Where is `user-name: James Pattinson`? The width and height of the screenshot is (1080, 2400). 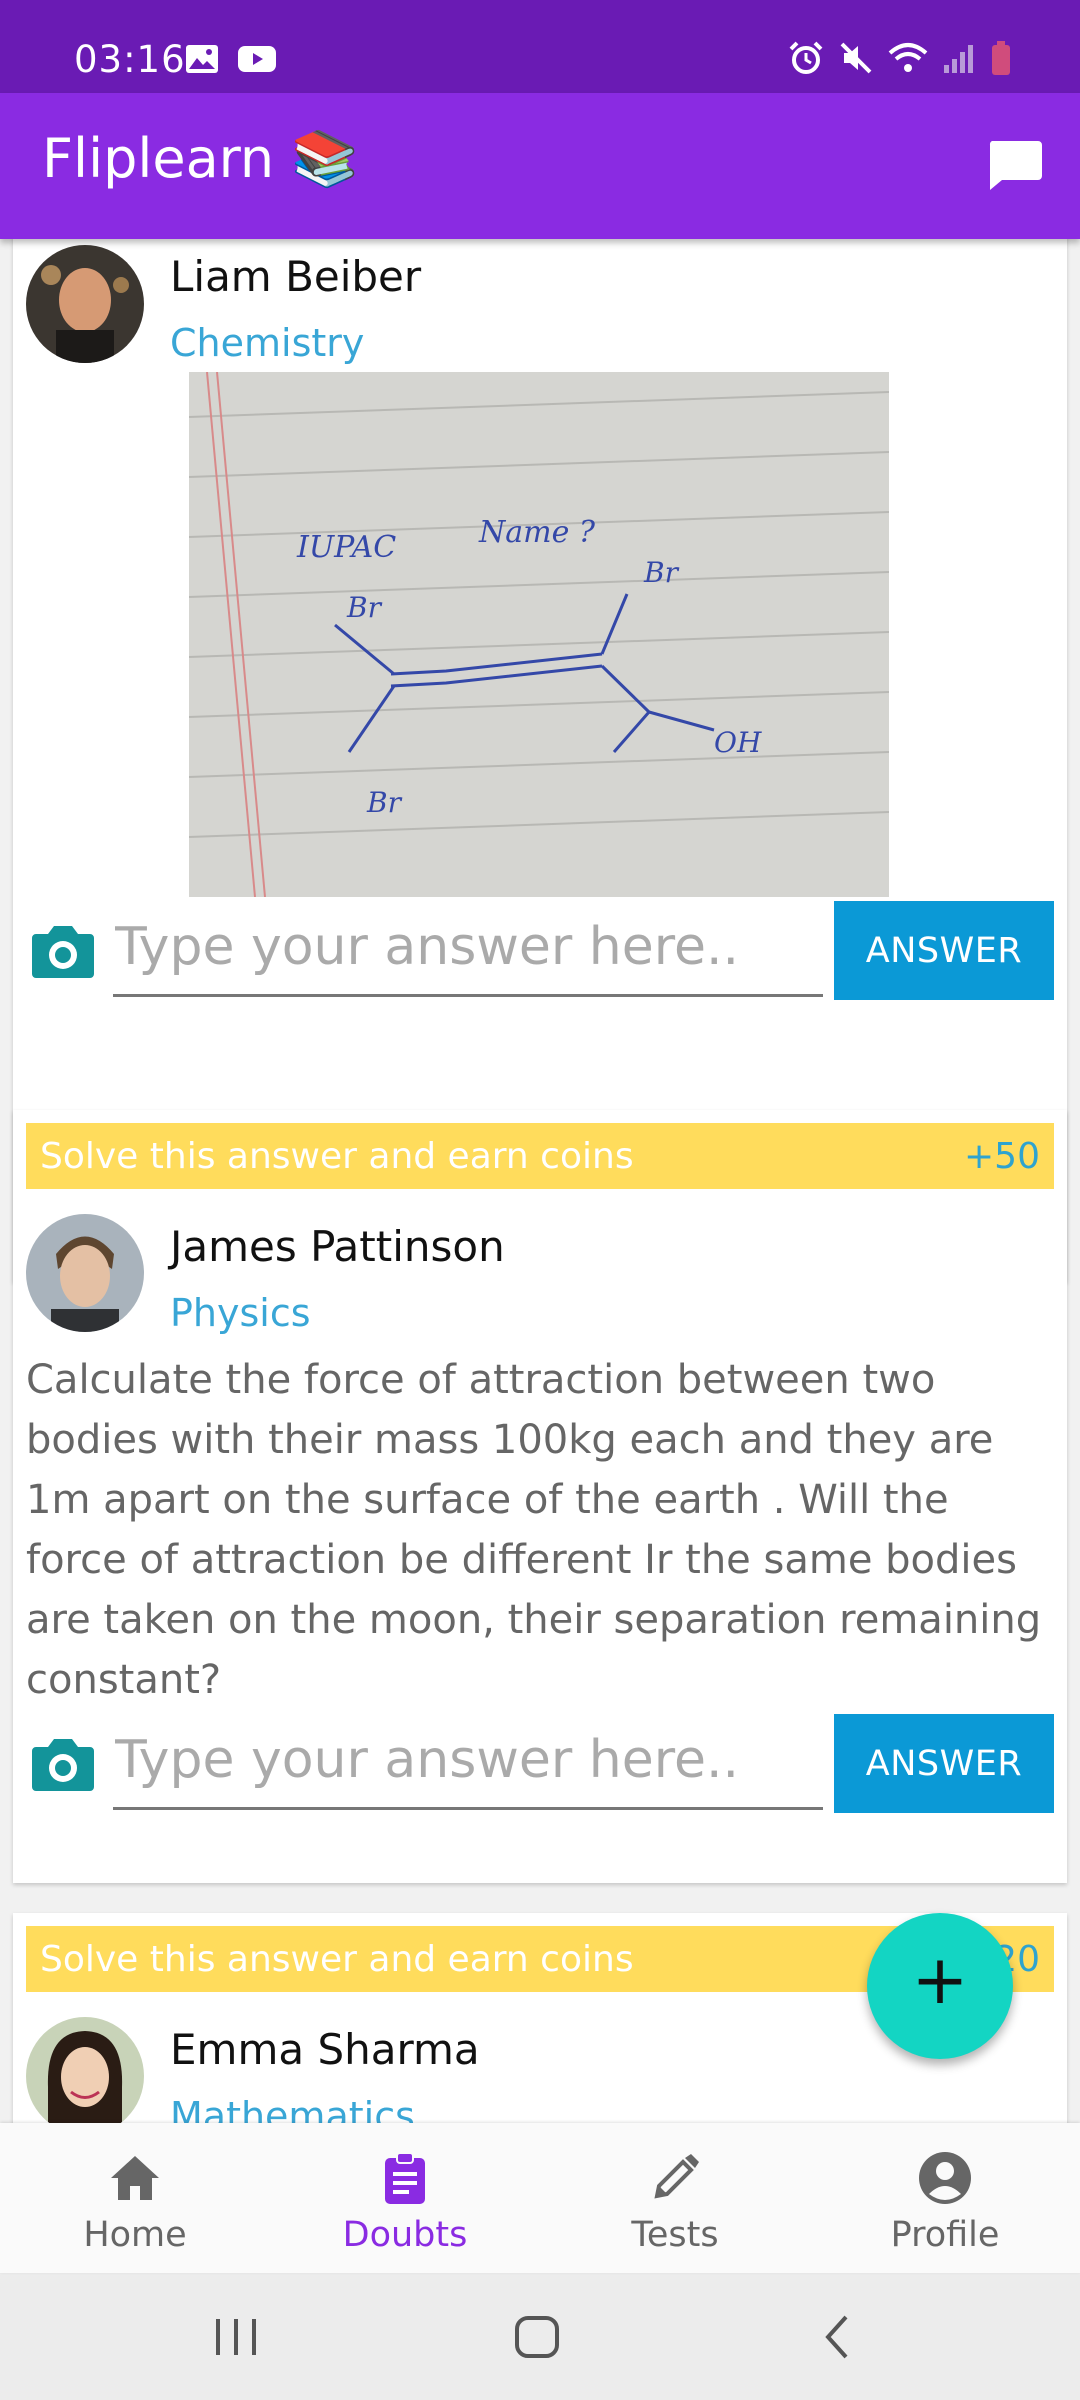
user-name: James Pattinson is located at coordinates (337, 1246).